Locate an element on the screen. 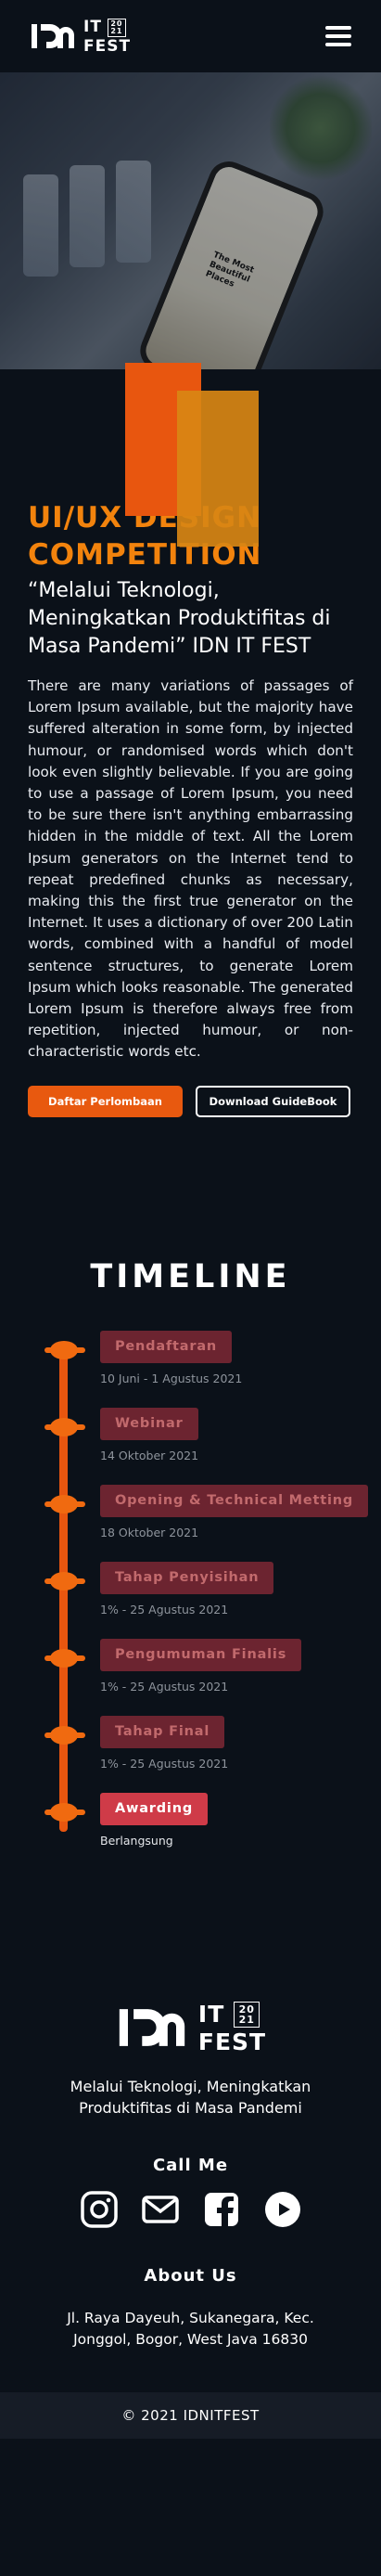  timeline-date: 18 Oktober 2021 is located at coordinates (150, 1532).